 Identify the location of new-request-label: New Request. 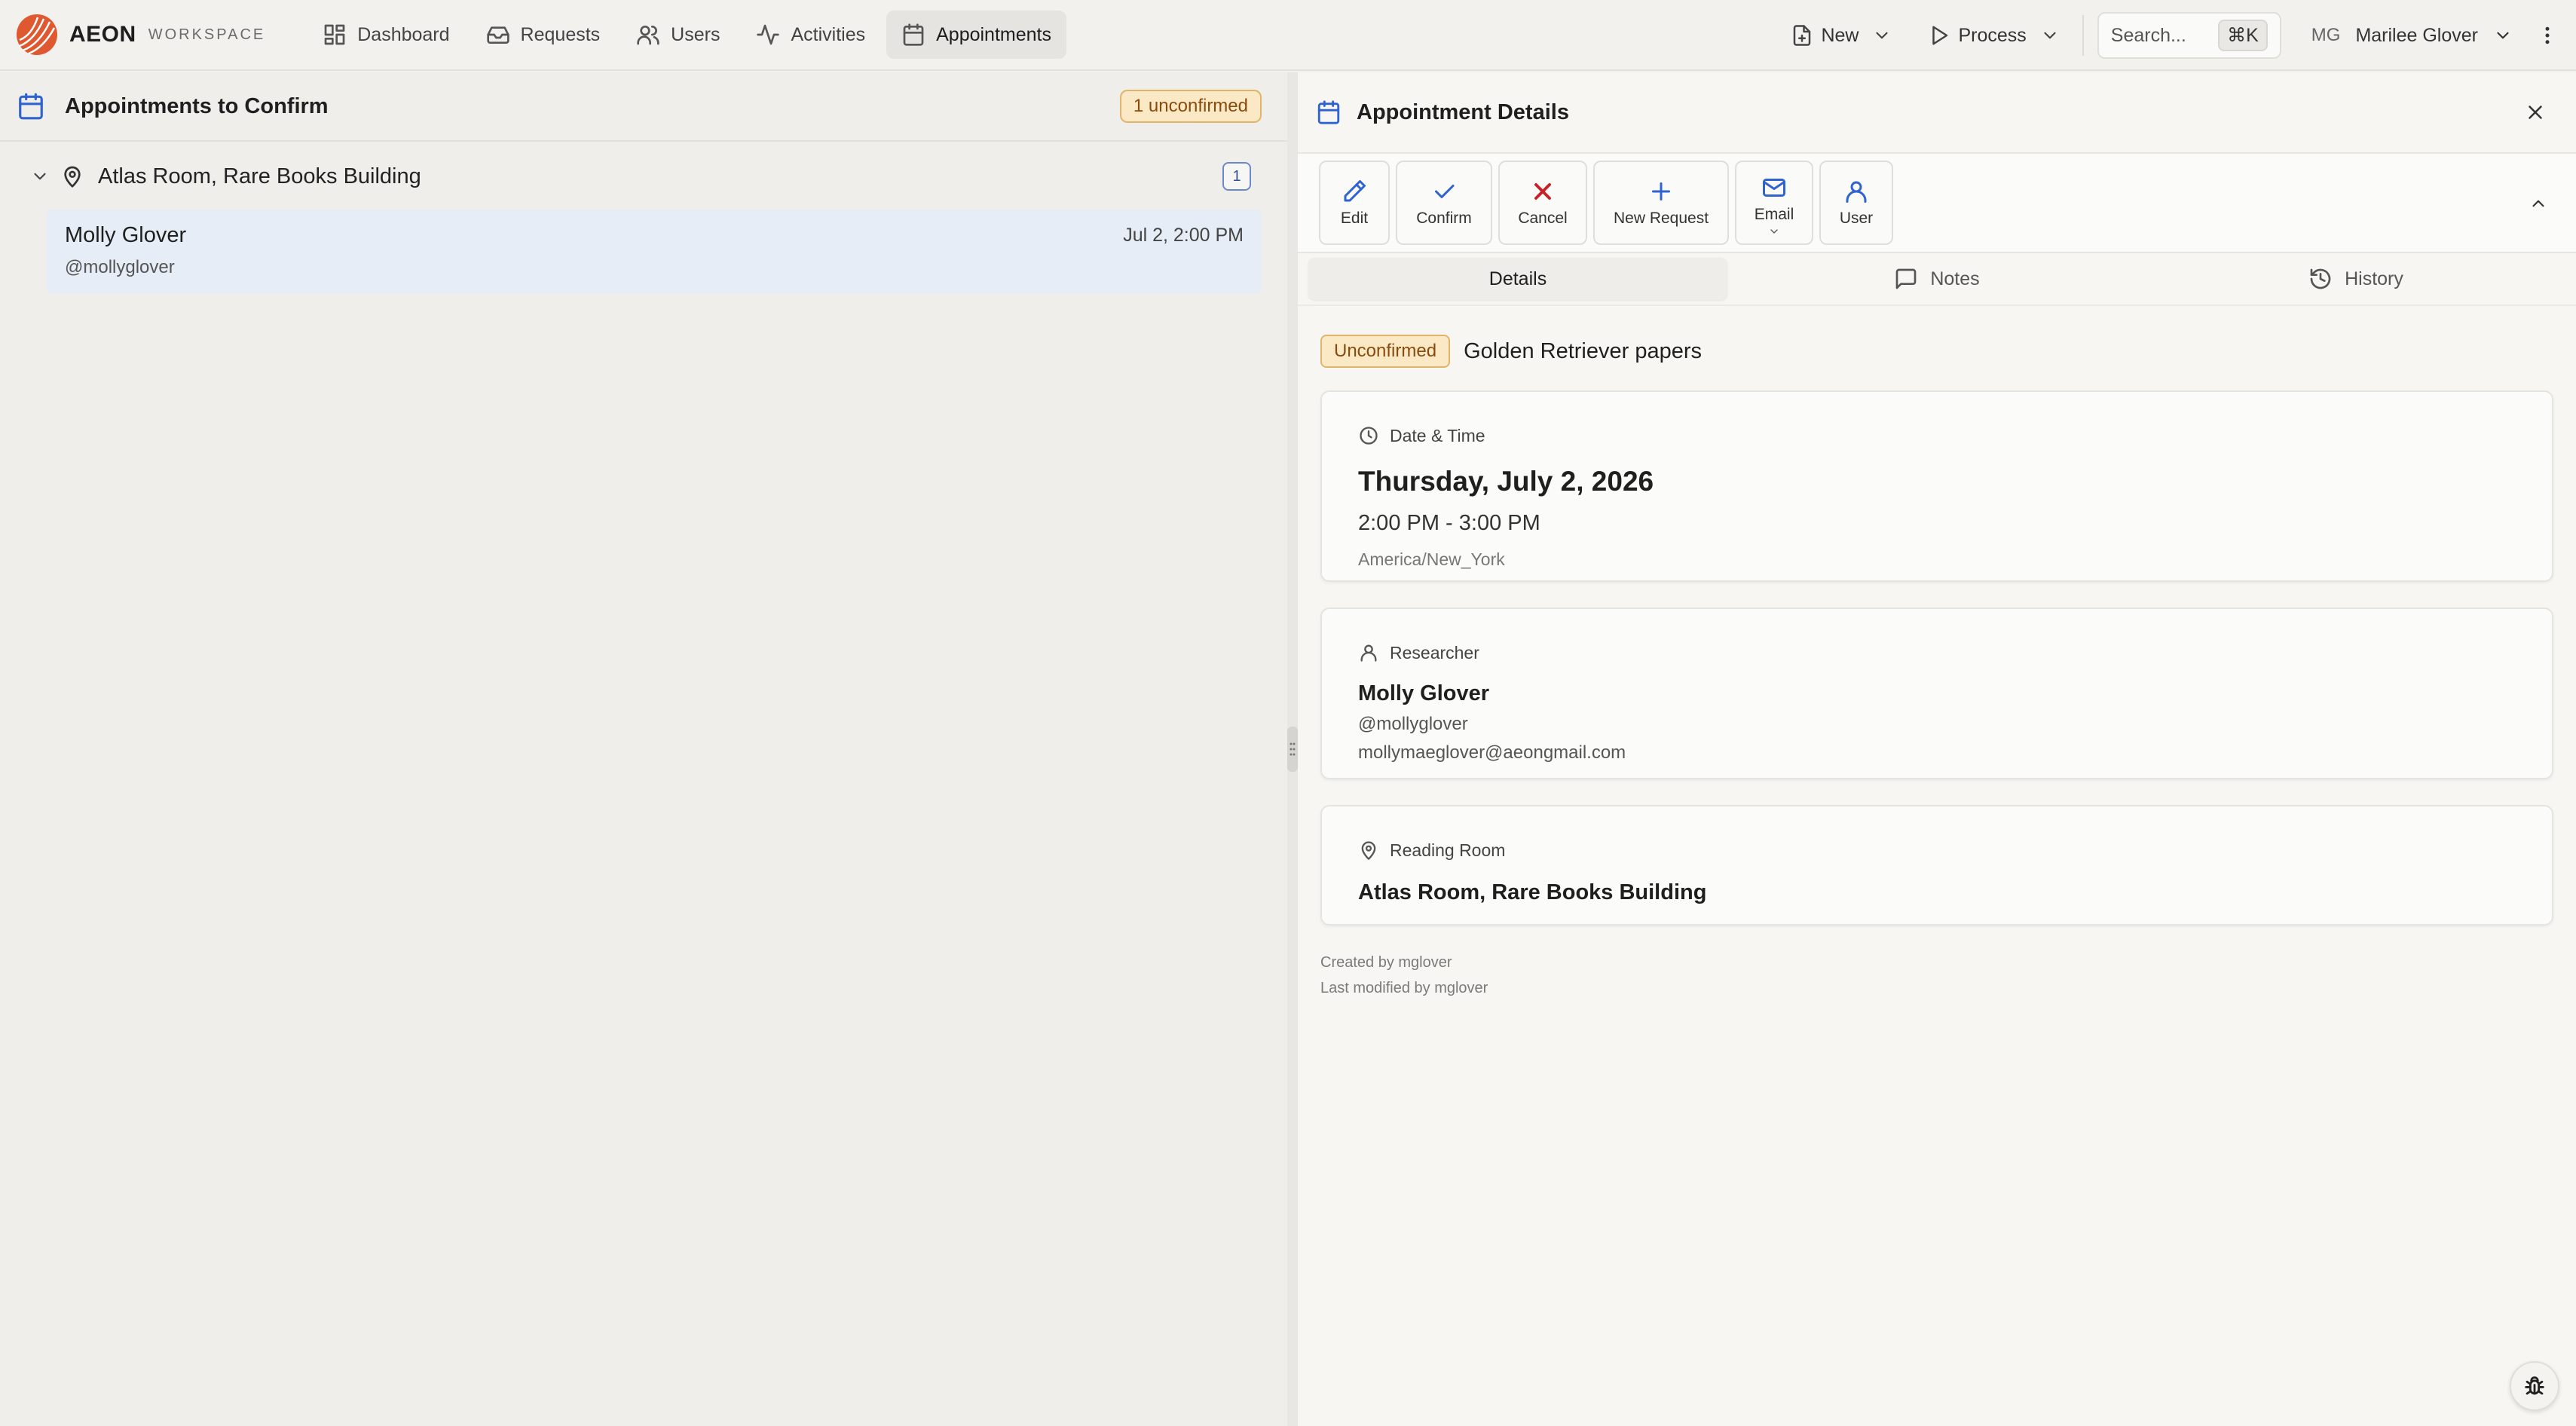
(1661, 219).